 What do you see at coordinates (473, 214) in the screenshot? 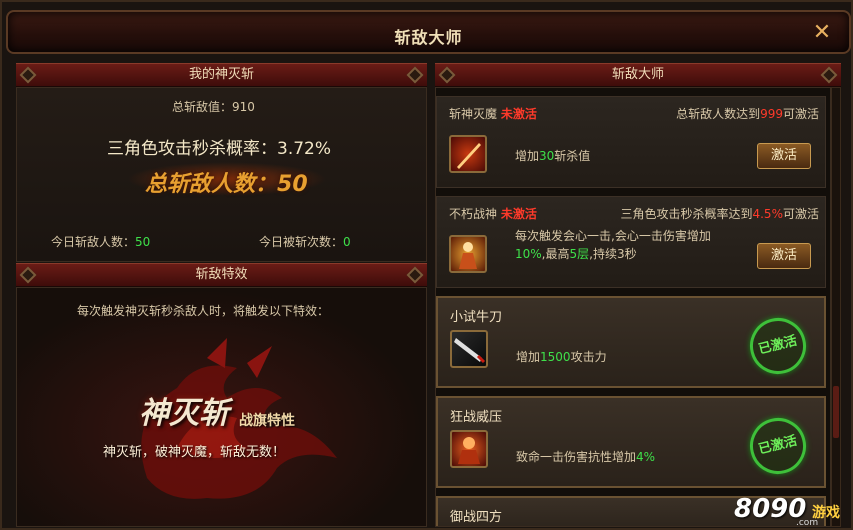
I see `card-name: 不朽战神` at bounding box center [473, 214].